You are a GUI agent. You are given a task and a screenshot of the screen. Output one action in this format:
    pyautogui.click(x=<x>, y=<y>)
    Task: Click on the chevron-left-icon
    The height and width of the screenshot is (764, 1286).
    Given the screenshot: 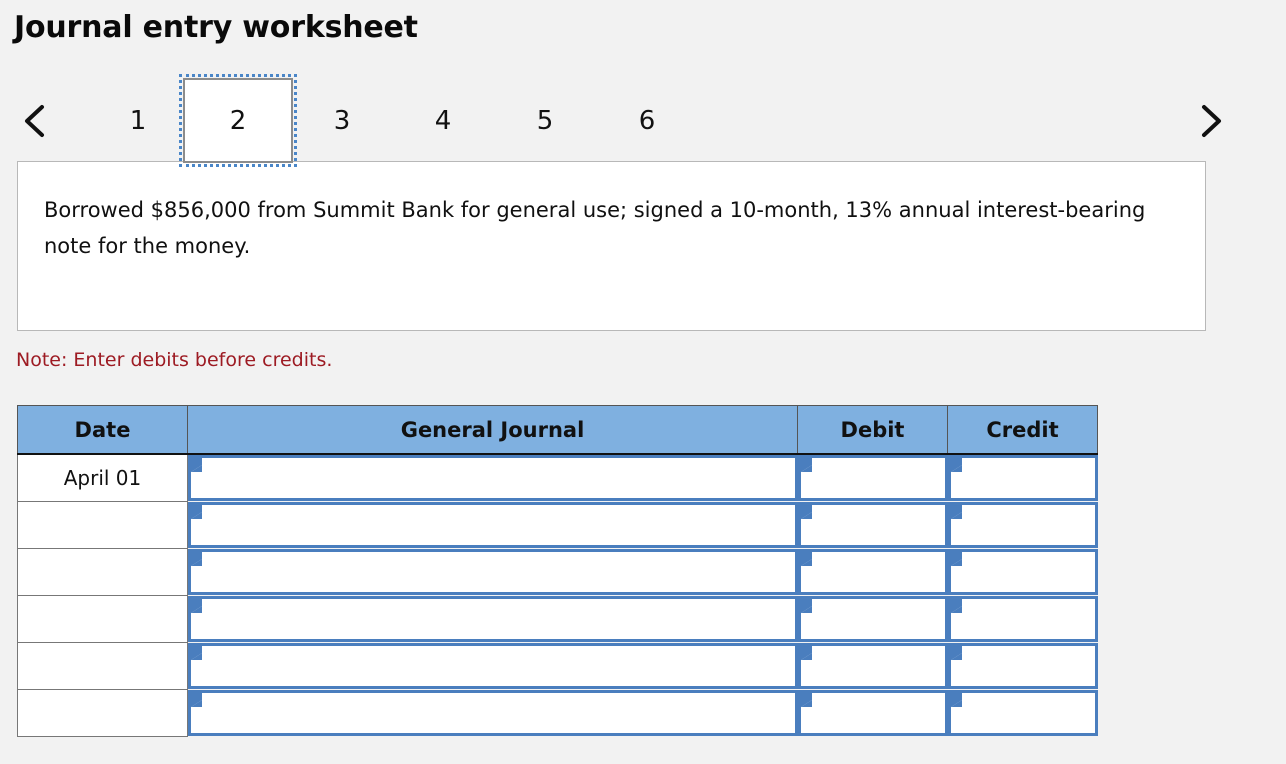 What is the action you would take?
    pyautogui.click(x=35, y=121)
    